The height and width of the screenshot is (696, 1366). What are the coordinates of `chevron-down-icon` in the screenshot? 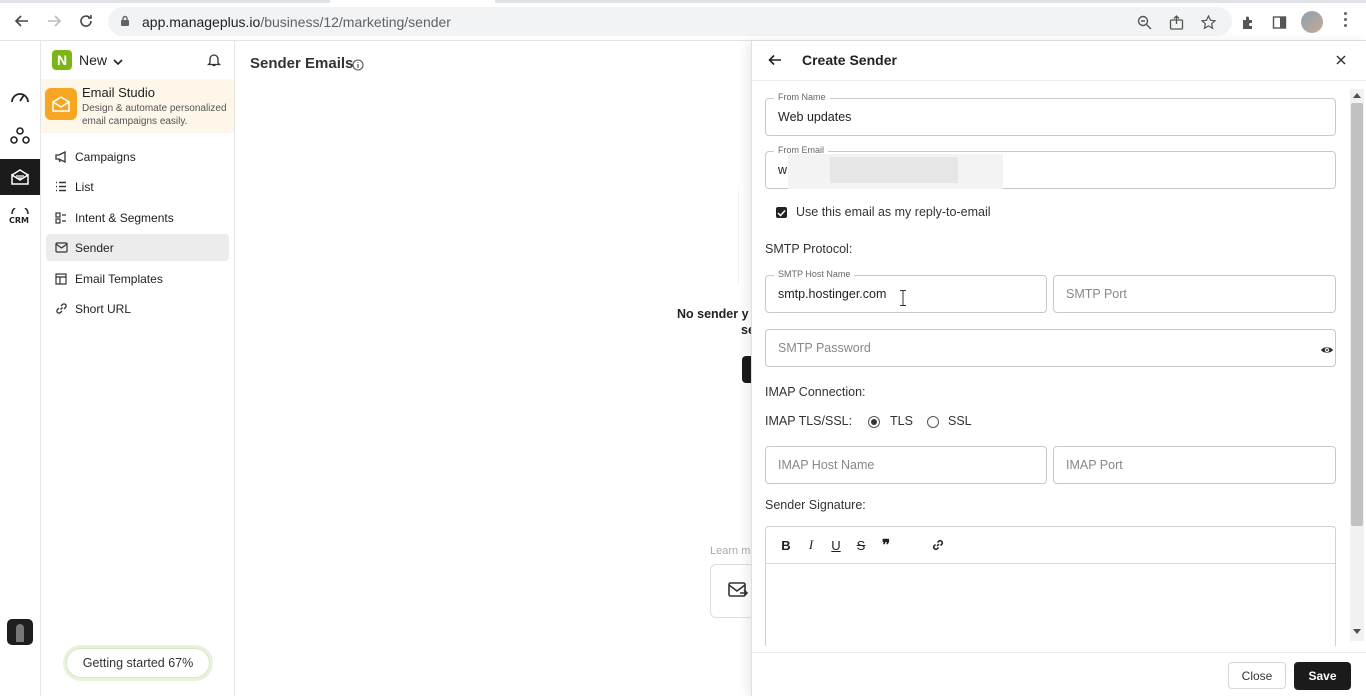 It's located at (118, 61).